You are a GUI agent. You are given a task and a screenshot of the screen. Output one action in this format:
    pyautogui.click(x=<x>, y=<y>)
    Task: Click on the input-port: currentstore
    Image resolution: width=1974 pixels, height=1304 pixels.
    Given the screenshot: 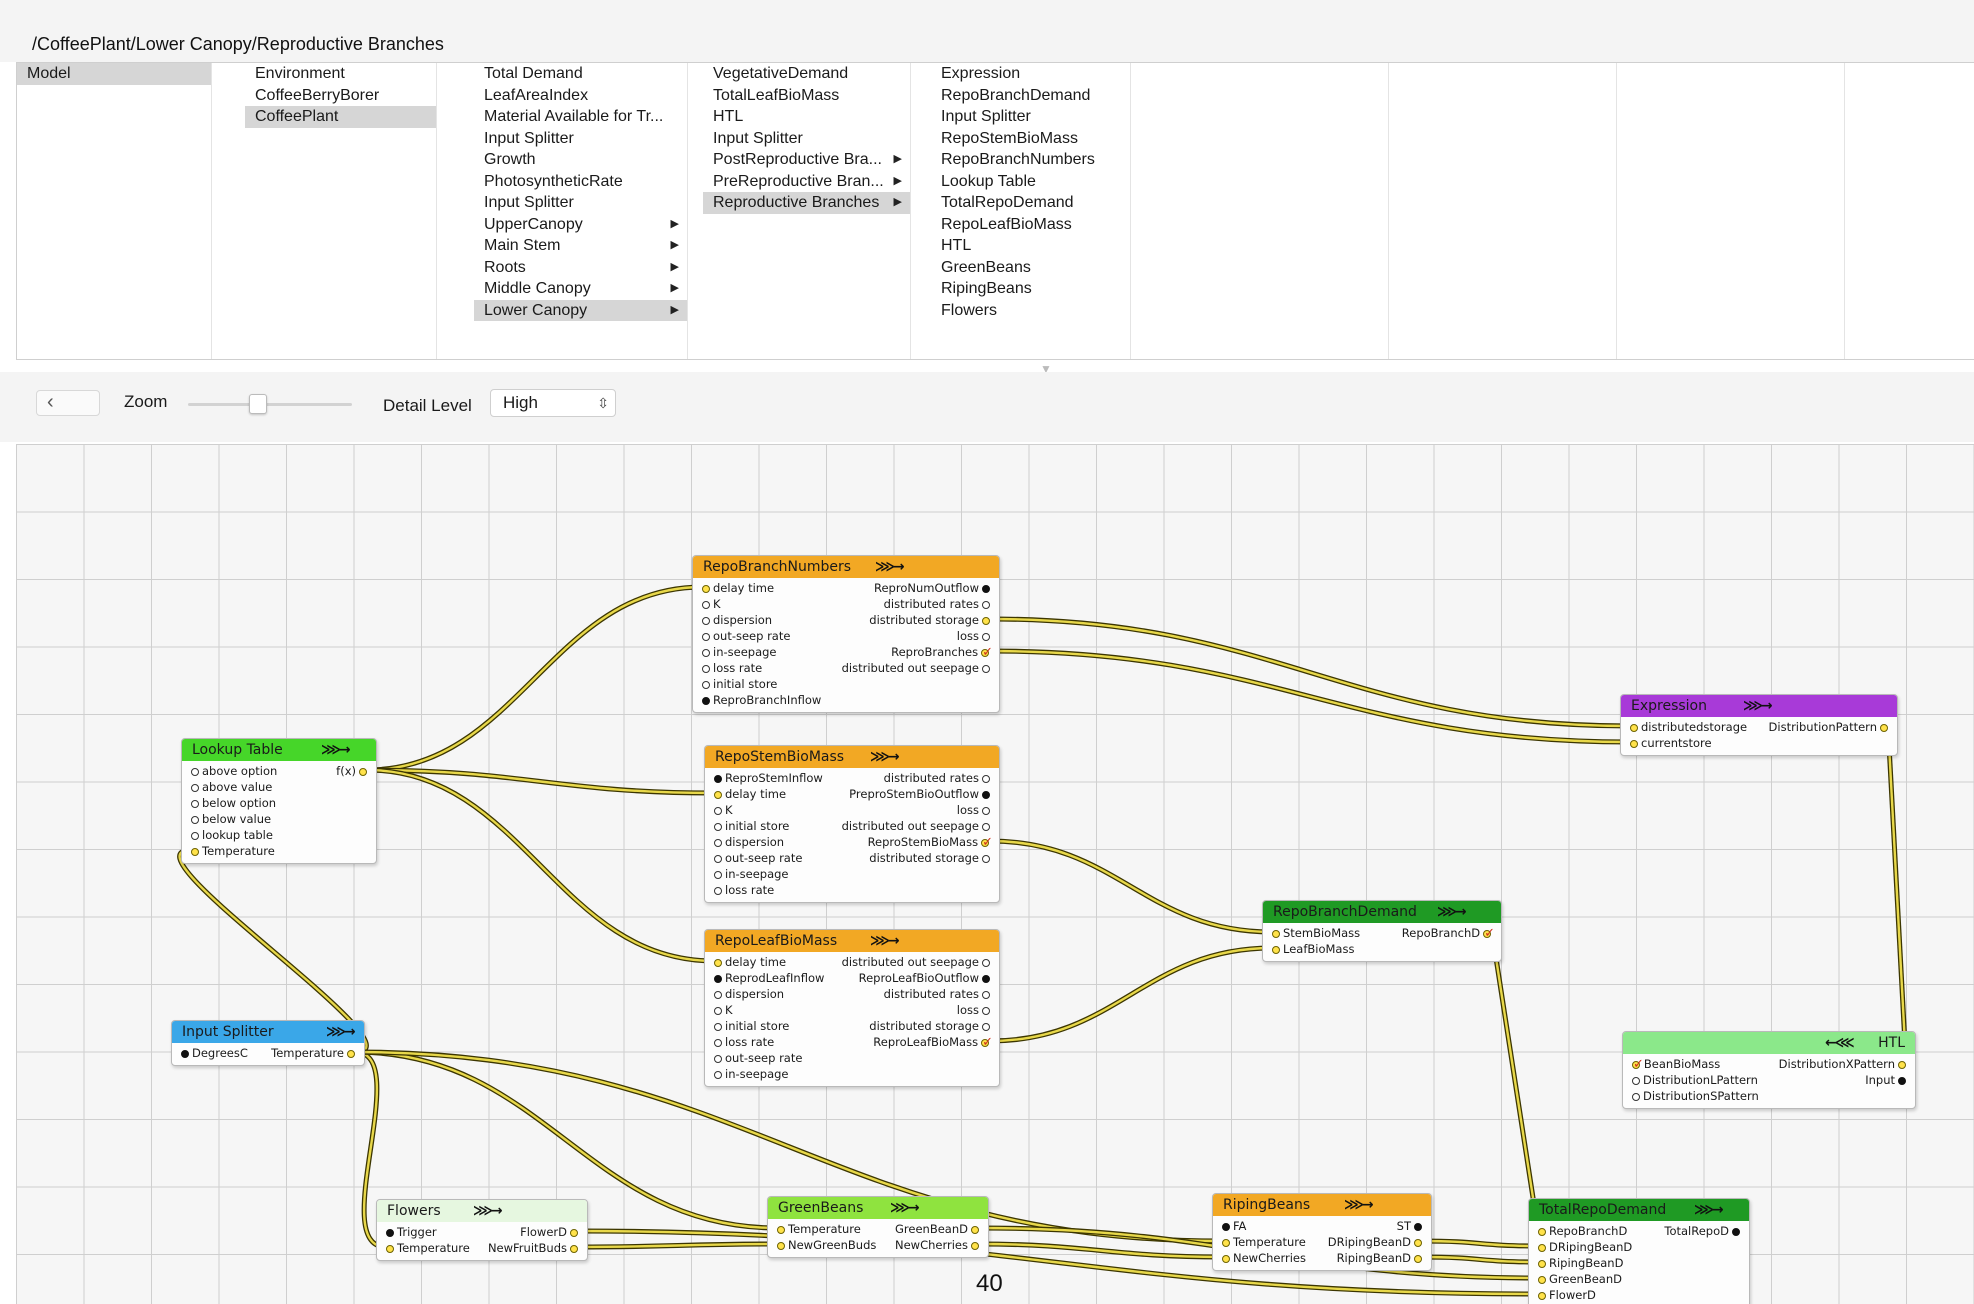 What is the action you would take?
    pyautogui.click(x=1669, y=743)
    